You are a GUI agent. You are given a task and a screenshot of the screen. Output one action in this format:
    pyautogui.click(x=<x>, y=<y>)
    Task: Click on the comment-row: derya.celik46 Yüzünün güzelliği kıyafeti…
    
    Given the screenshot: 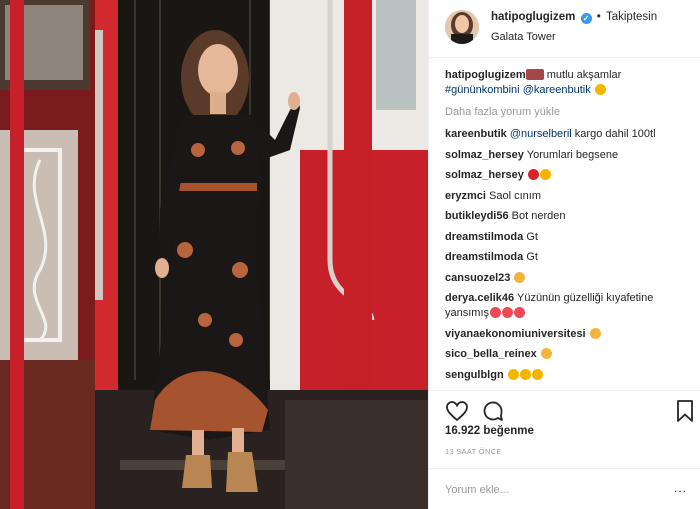 What is the action you would take?
    pyautogui.click(x=565, y=306)
    